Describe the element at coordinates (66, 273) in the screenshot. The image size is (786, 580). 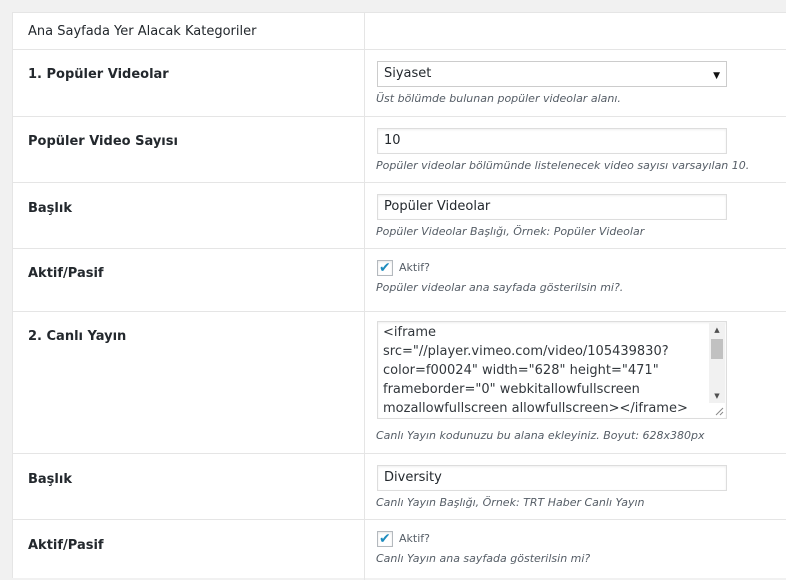
I see `popular-active-label: Aktif/Pasif` at that location.